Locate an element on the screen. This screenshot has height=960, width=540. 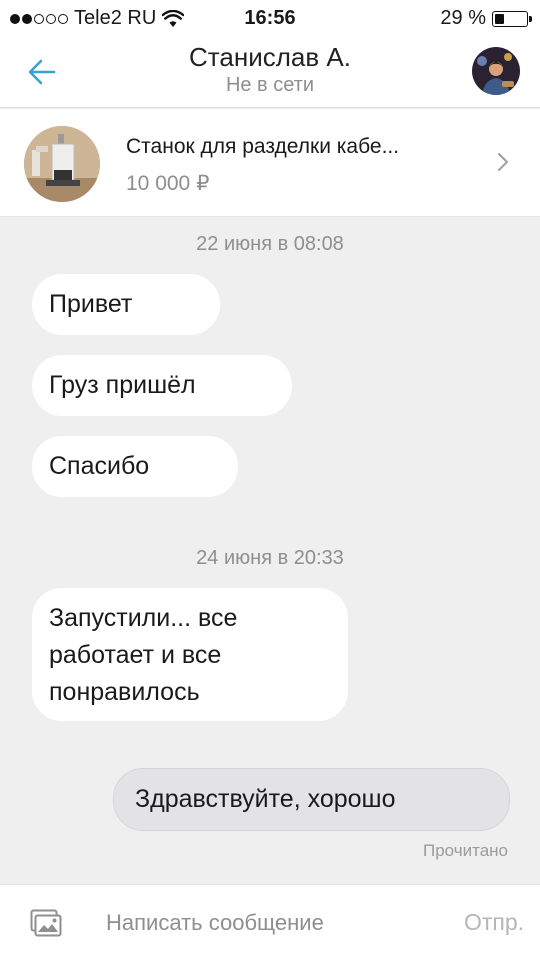
listing-card: Станок для разделки кабе... 10 000 ₽ is located at coordinates (270, 163).